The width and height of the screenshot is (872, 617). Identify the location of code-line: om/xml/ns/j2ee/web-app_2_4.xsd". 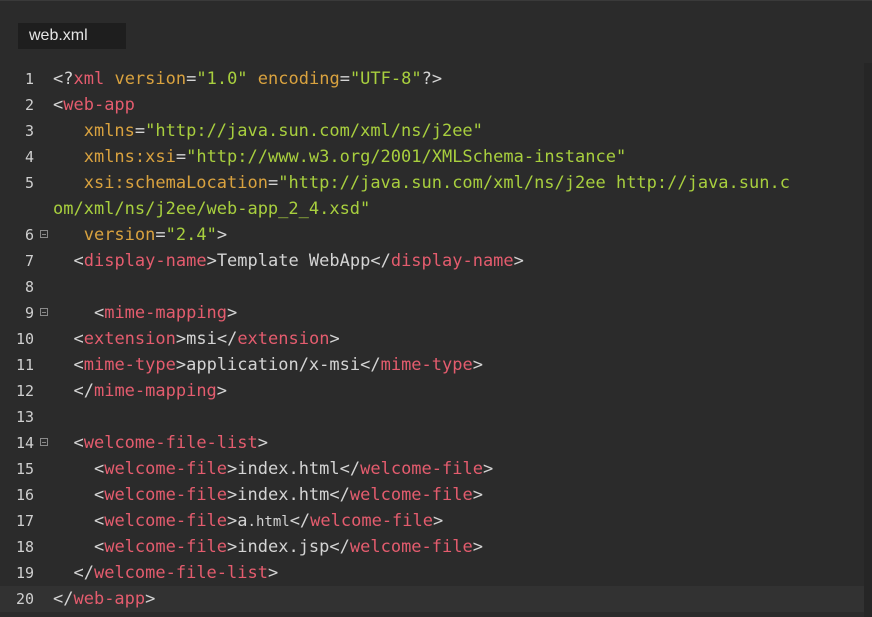
(432, 209).